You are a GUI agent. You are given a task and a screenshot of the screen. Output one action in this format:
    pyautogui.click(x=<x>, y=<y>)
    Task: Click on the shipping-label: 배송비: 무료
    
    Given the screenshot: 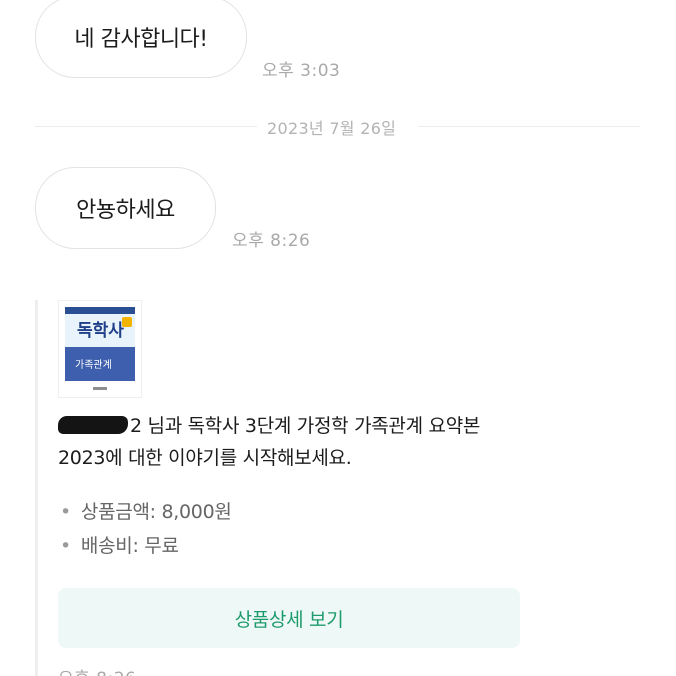 What is the action you would take?
    pyautogui.click(x=129, y=546)
    